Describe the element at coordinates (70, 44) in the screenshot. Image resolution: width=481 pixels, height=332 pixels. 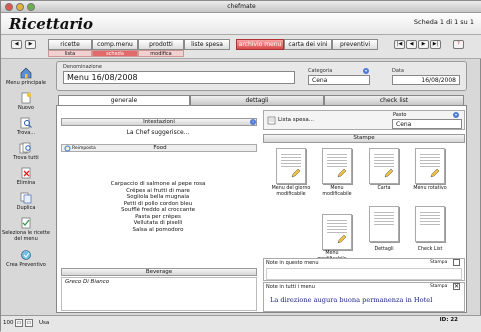
I see `tab-ricette: ricette` at that location.